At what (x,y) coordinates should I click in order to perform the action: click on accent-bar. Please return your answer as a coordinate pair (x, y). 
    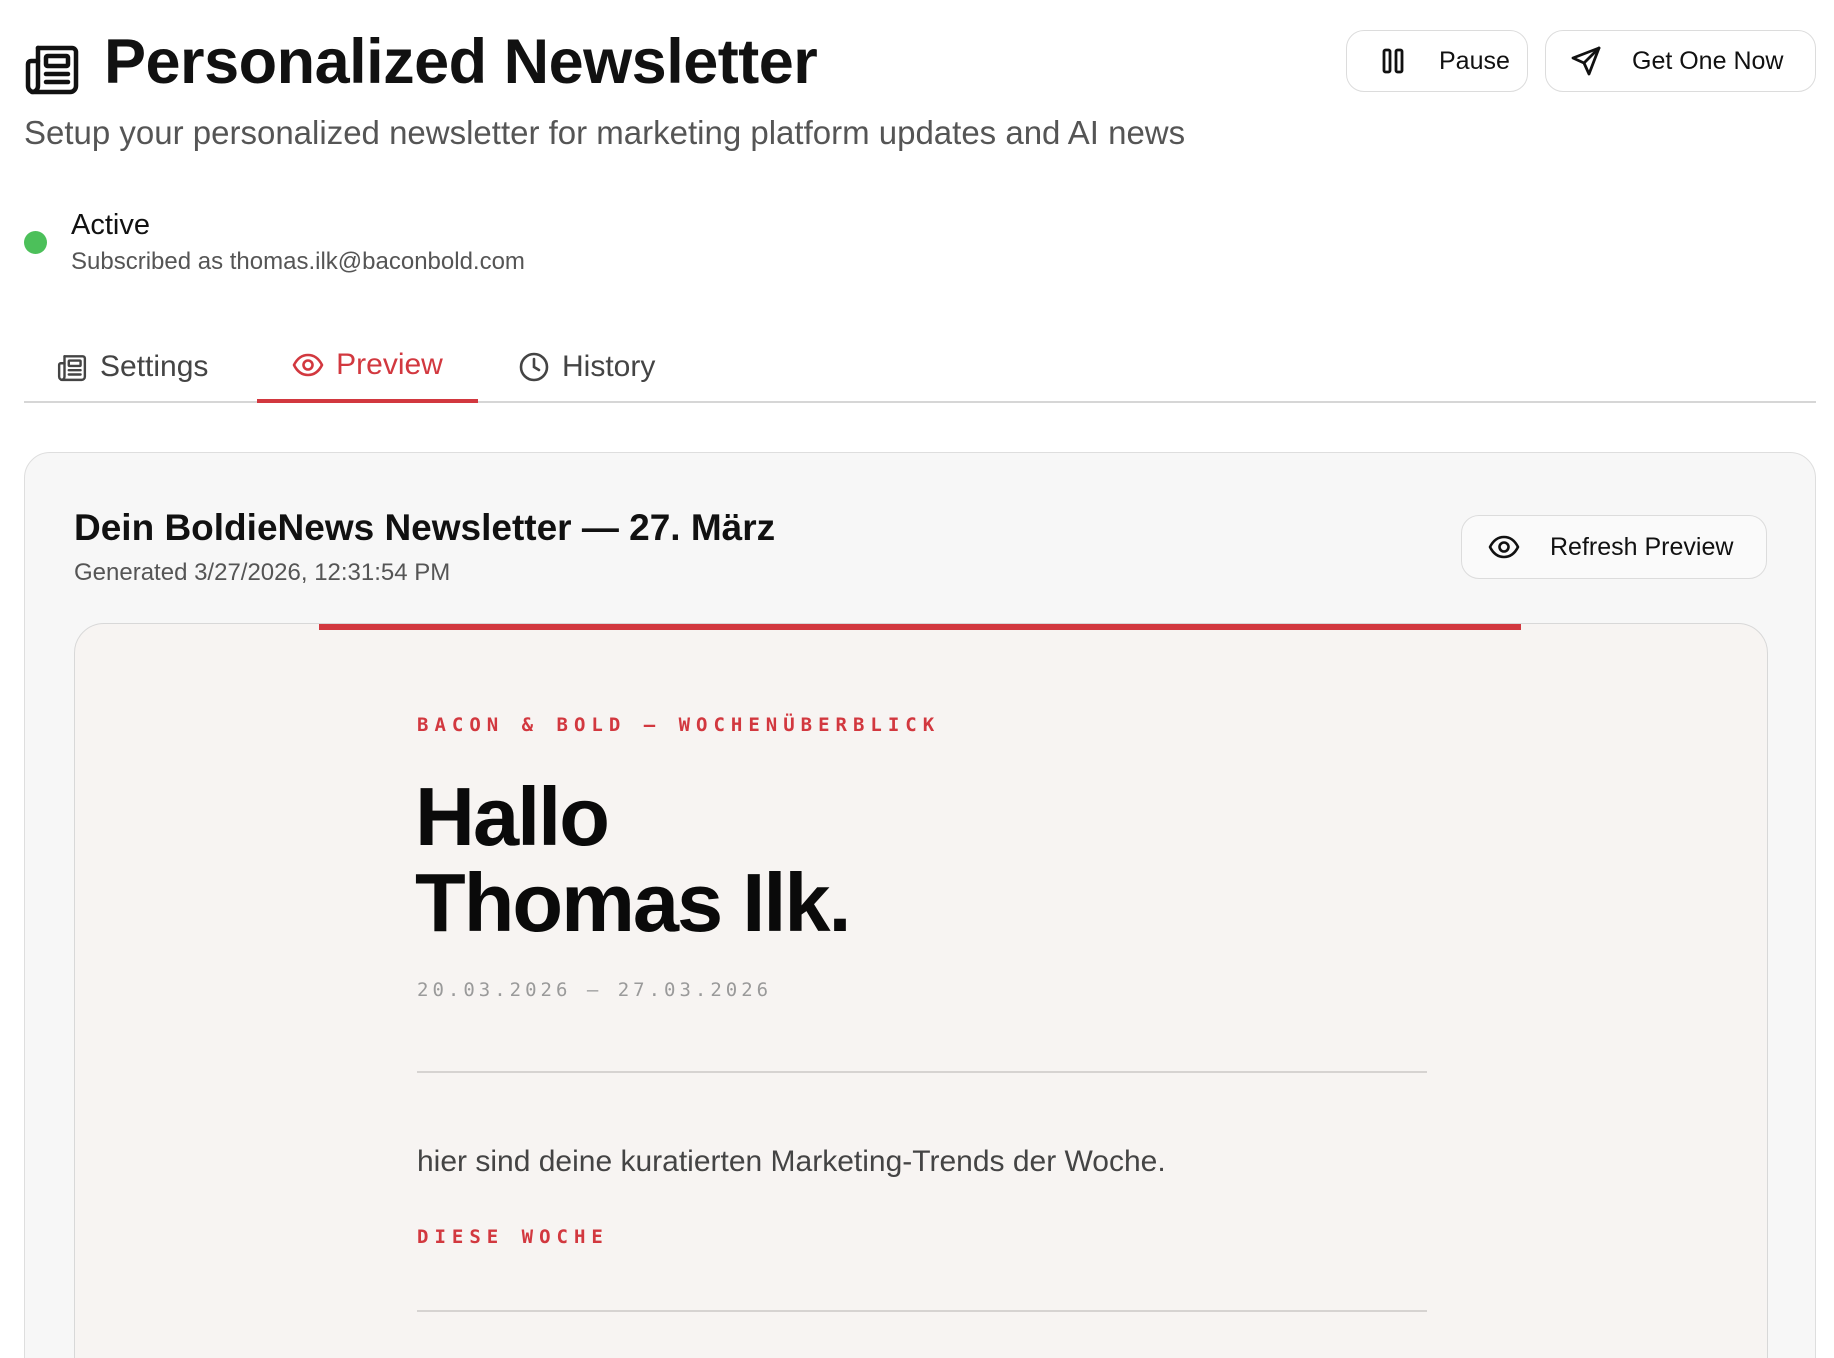
    Looking at the image, I should click on (920, 627).